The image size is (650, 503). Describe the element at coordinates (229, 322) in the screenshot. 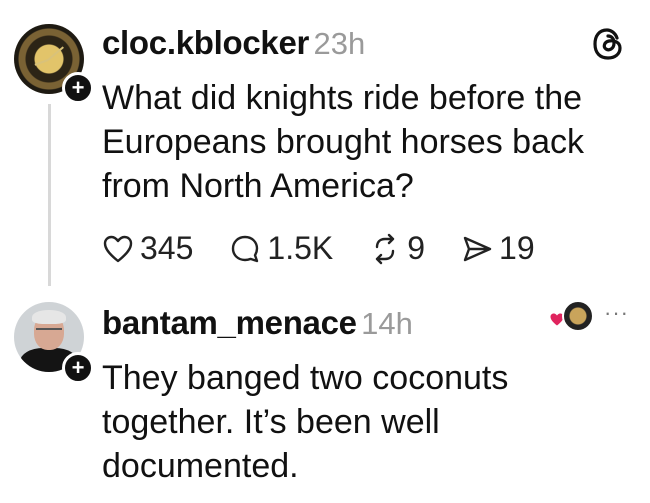

I see `username: bantam_menace` at that location.